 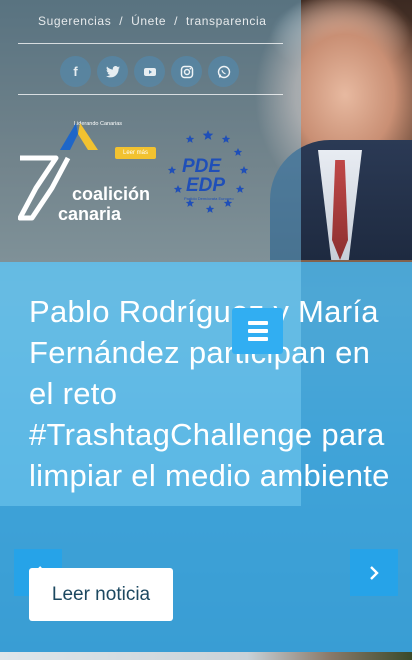 I want to click on facebook-icon: f, so click(x=75, y=71).